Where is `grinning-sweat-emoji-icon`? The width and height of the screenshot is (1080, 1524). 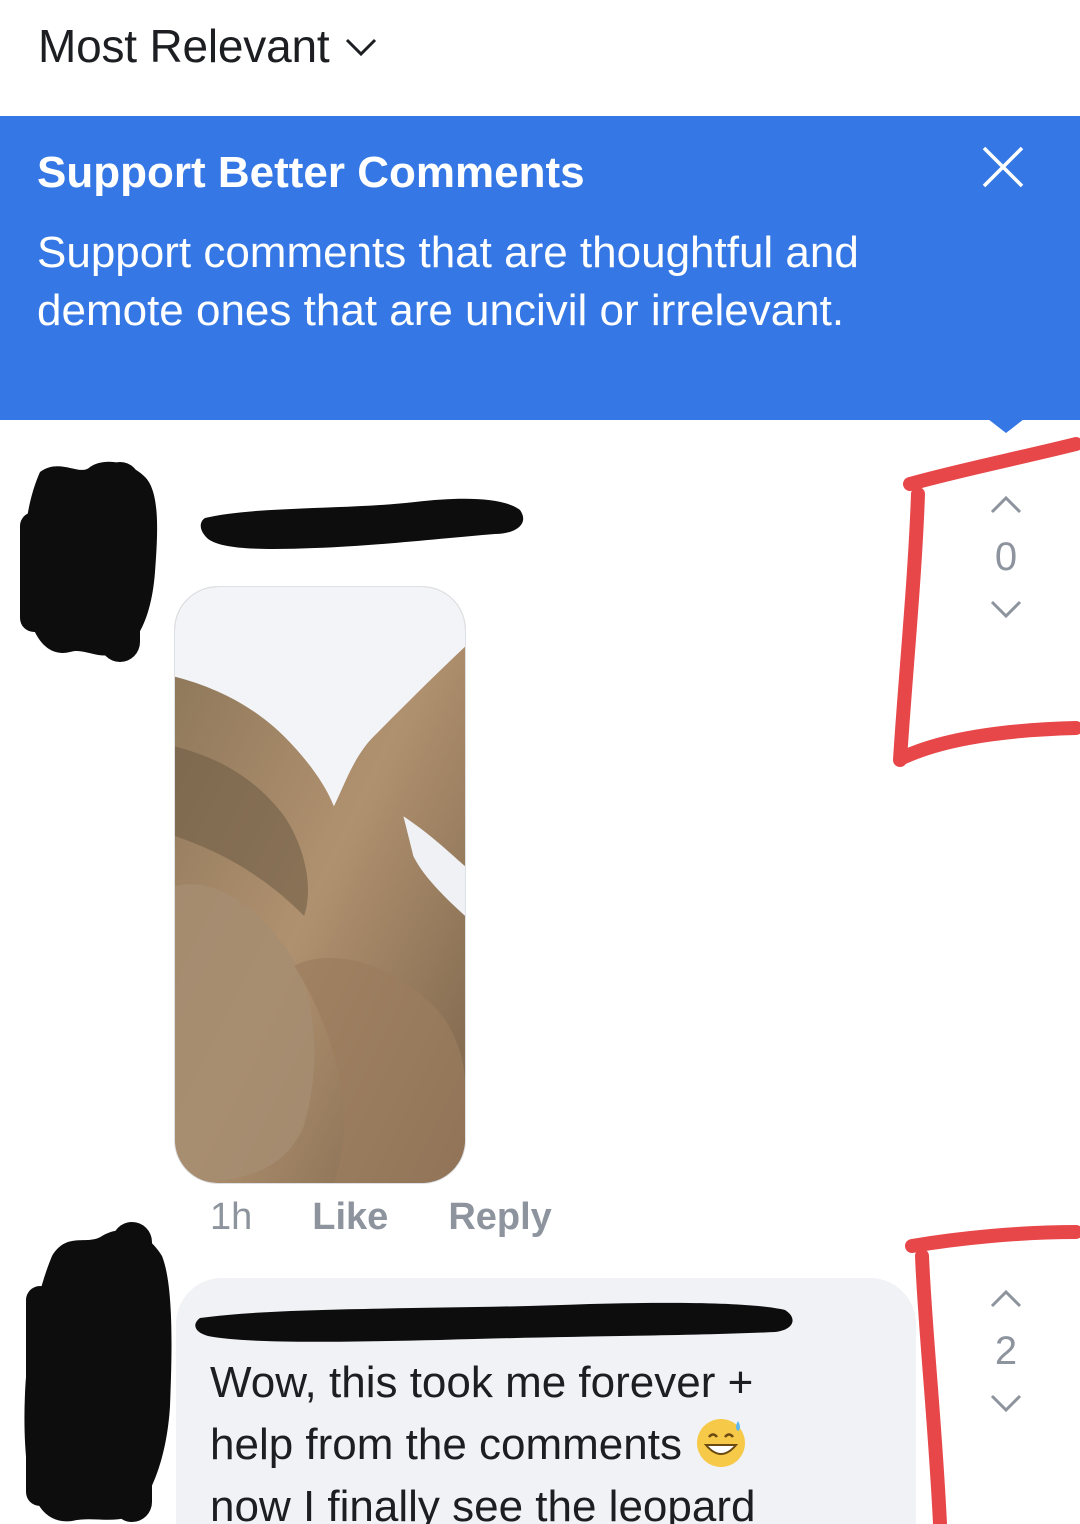
grinning-sweat-emoji-icon is located at coordinates (721, 1443).